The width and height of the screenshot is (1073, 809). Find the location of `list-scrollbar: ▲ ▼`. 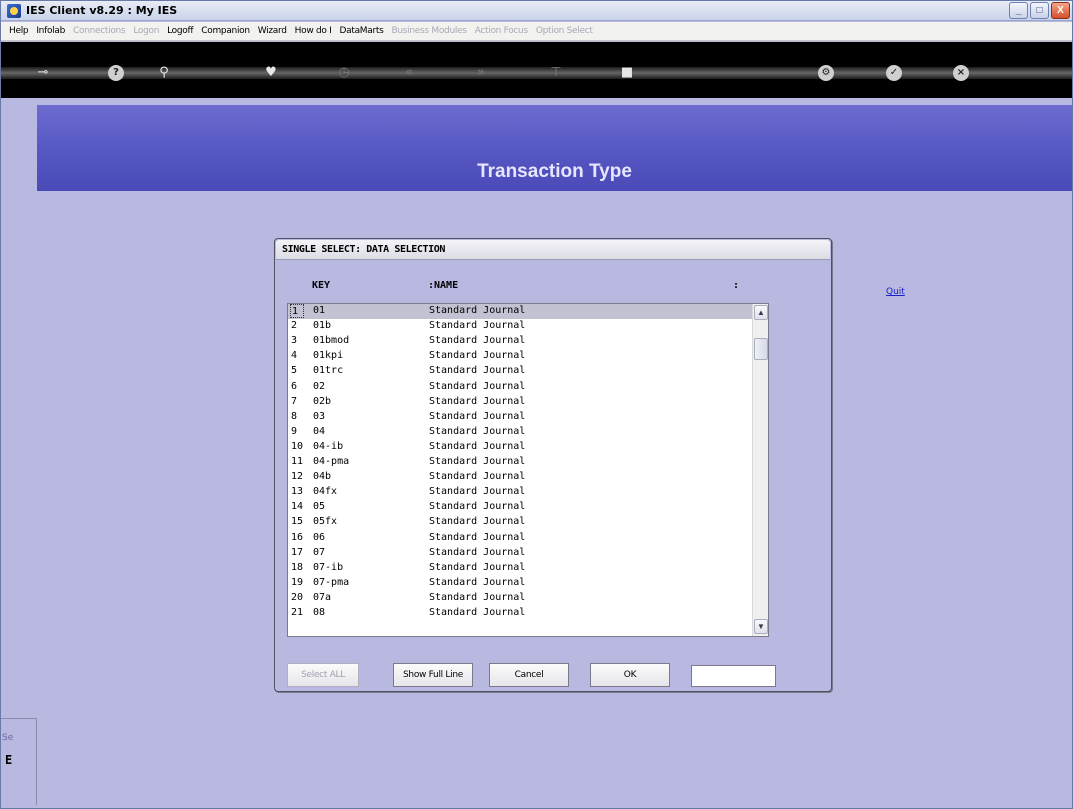

list-scrollbar: ▲ ▼ is located at coordinates (760, 470).